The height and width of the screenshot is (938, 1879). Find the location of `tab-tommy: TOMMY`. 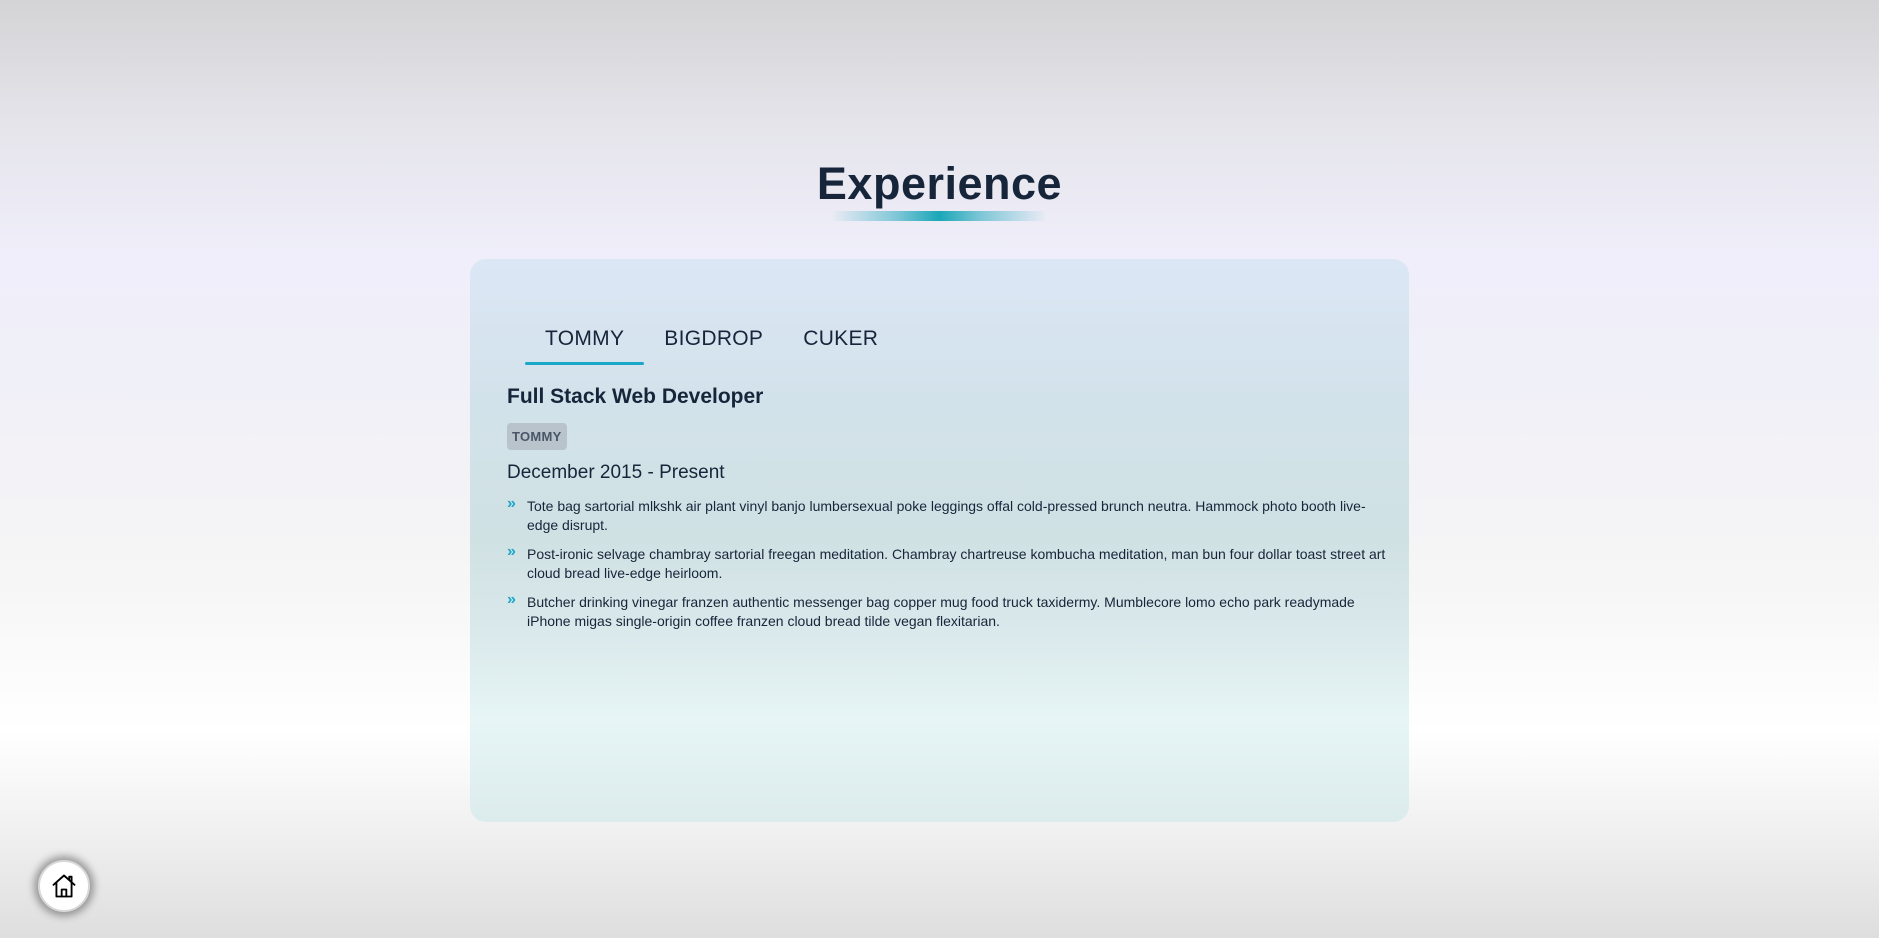

tab-tommy: TOMMY is located at coordinates (585, 343).